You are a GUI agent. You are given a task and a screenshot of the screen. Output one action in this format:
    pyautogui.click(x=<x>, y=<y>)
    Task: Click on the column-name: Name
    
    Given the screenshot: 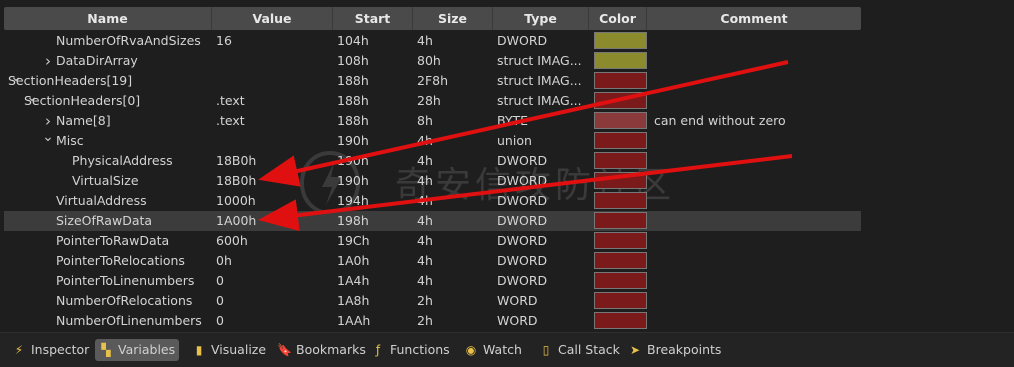 What is the action you would take?
    pyautogui.click(x=108, y=18)
    